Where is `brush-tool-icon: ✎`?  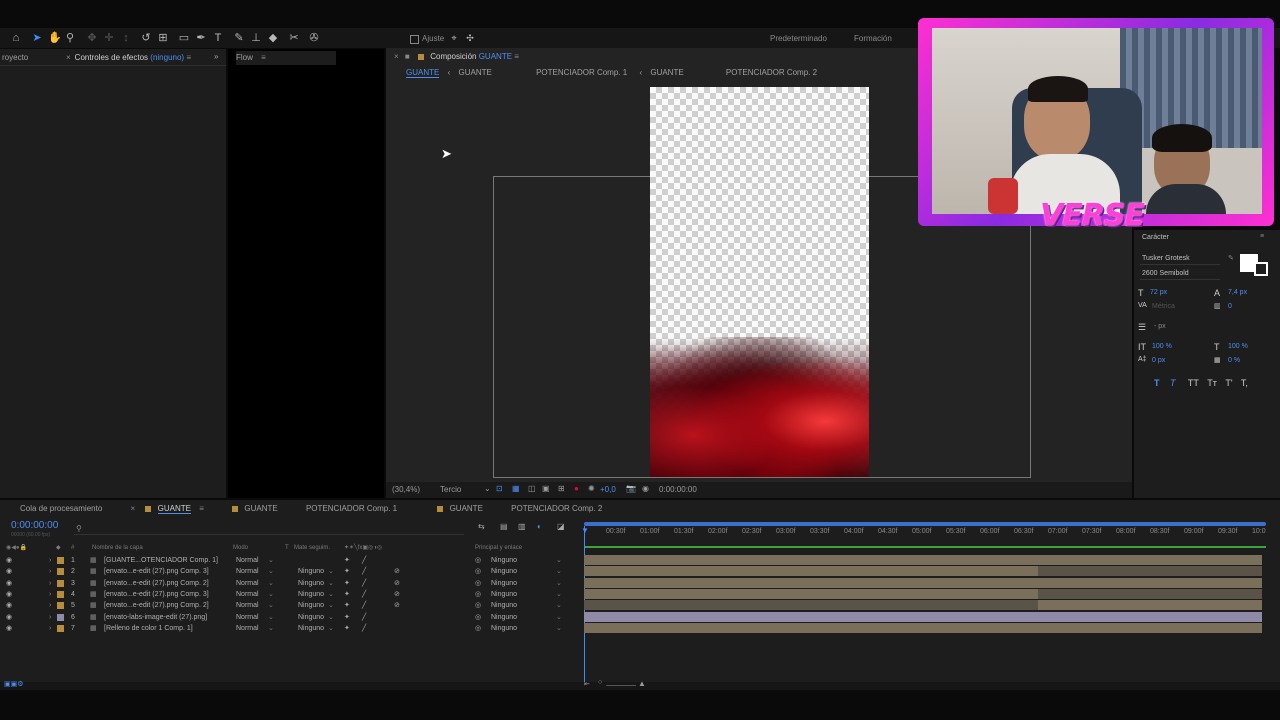
brush-tool-icon: ✎ is located at coordinates (239, 38).